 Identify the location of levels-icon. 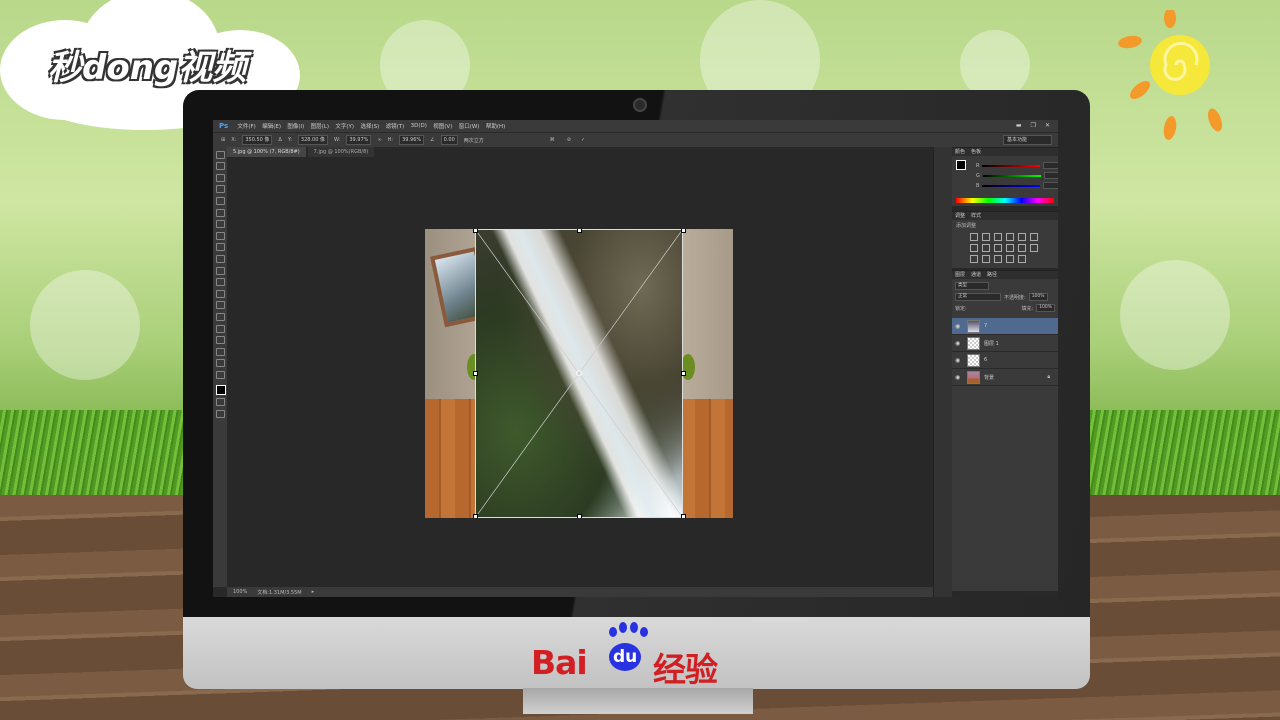
(986, 237).